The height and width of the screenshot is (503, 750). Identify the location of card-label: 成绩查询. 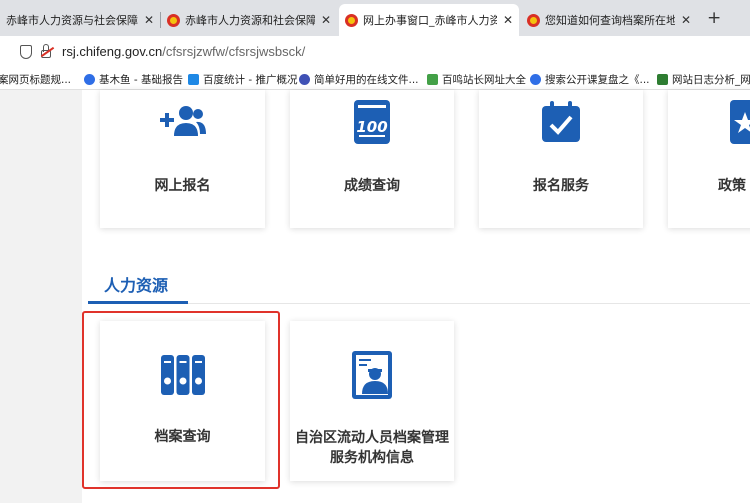
(372, 186).